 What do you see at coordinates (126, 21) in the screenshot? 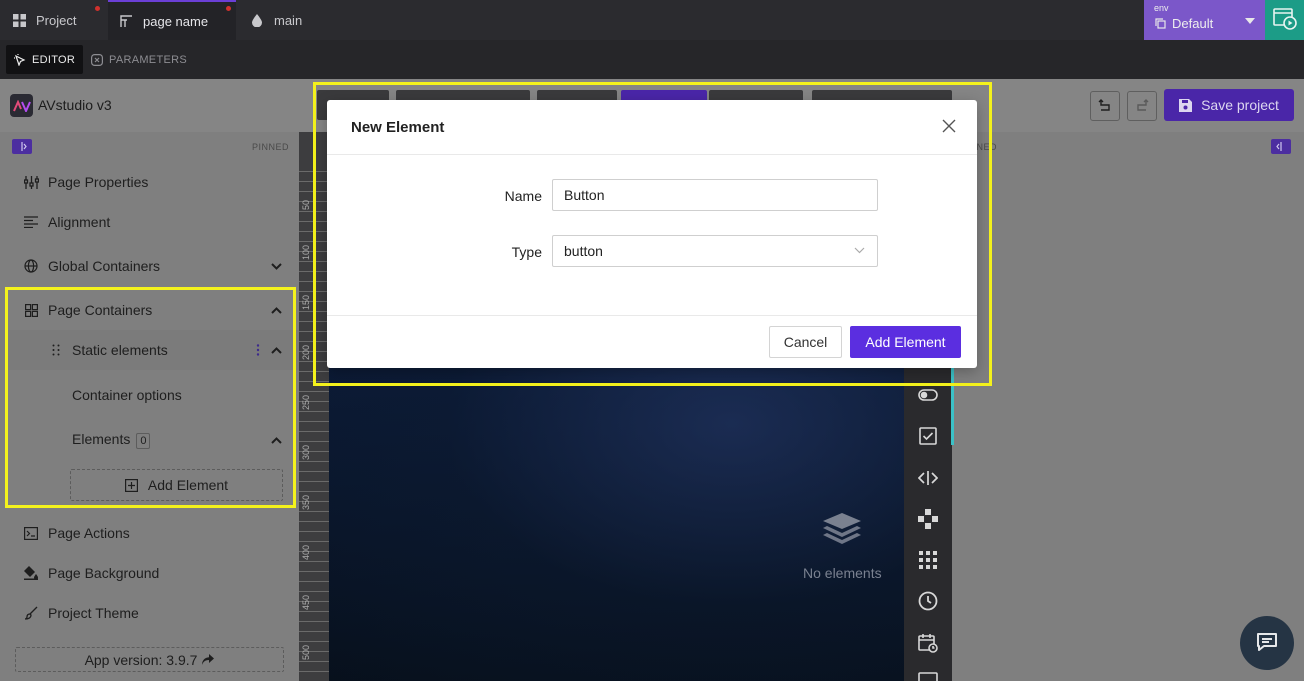
I see `layout-icon` at bounding box center [126, 21].